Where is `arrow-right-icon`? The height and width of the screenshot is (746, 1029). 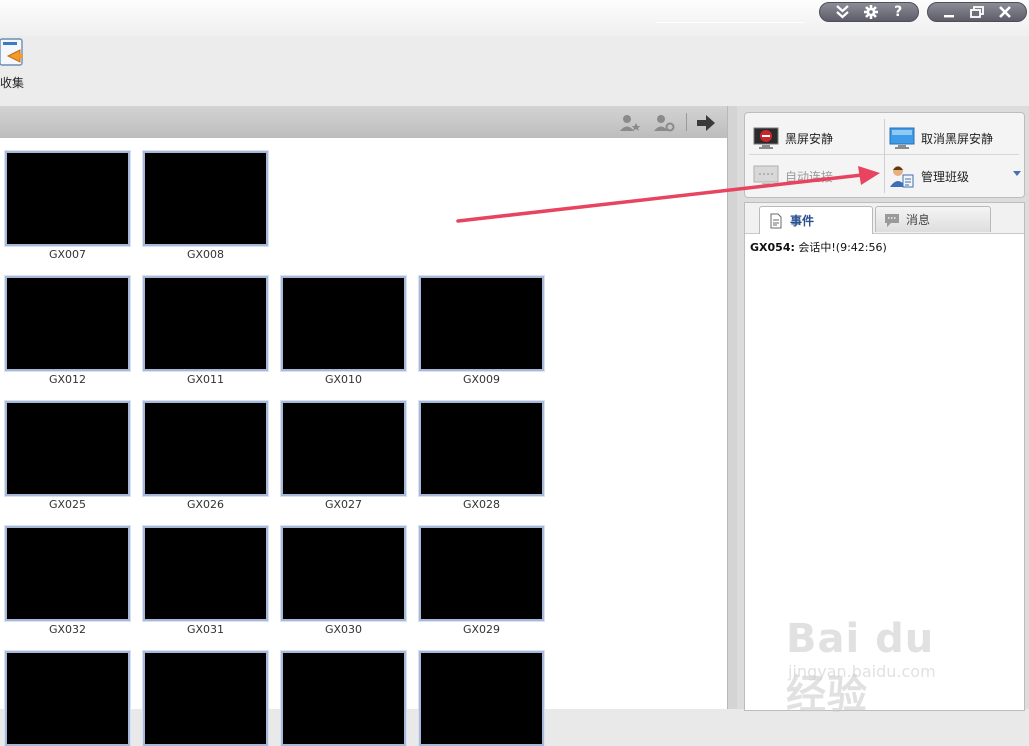
arrow-right-icon is located at coordinates (707, 123).